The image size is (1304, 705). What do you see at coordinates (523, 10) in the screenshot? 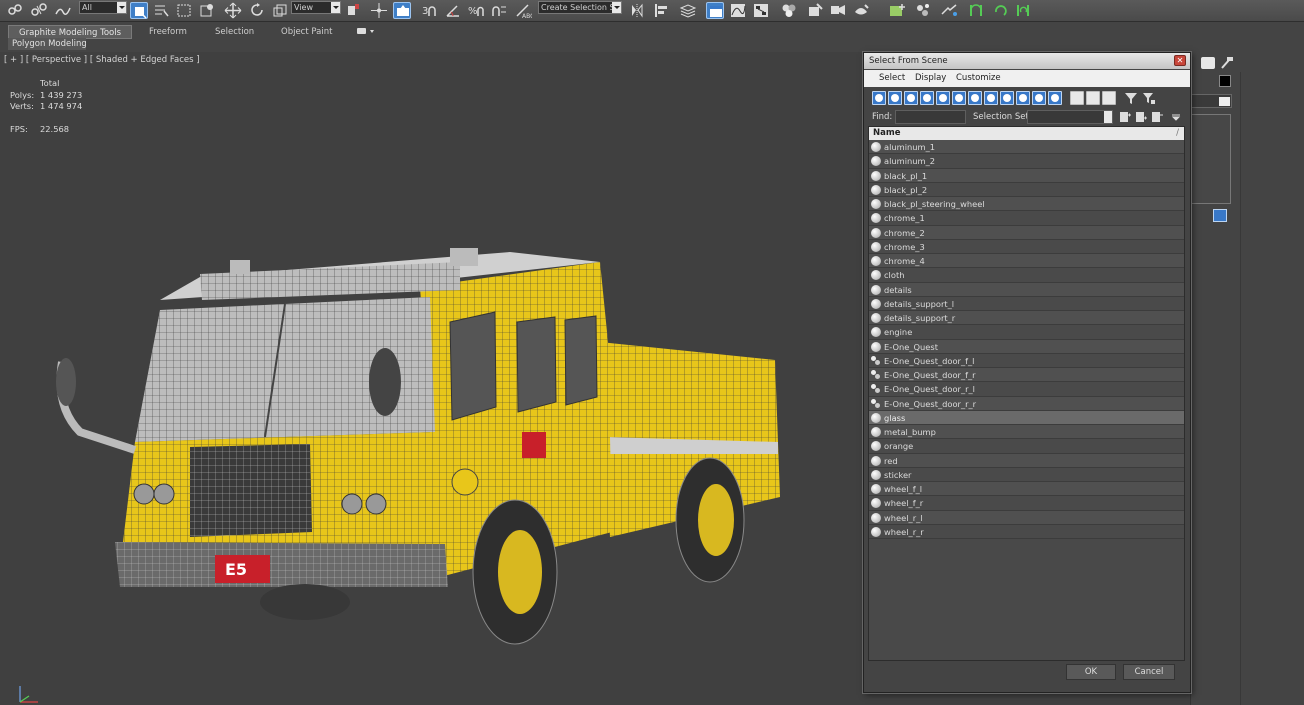
I see `edit-named-selection-icon: ABC` at bounding box center [523, 10].